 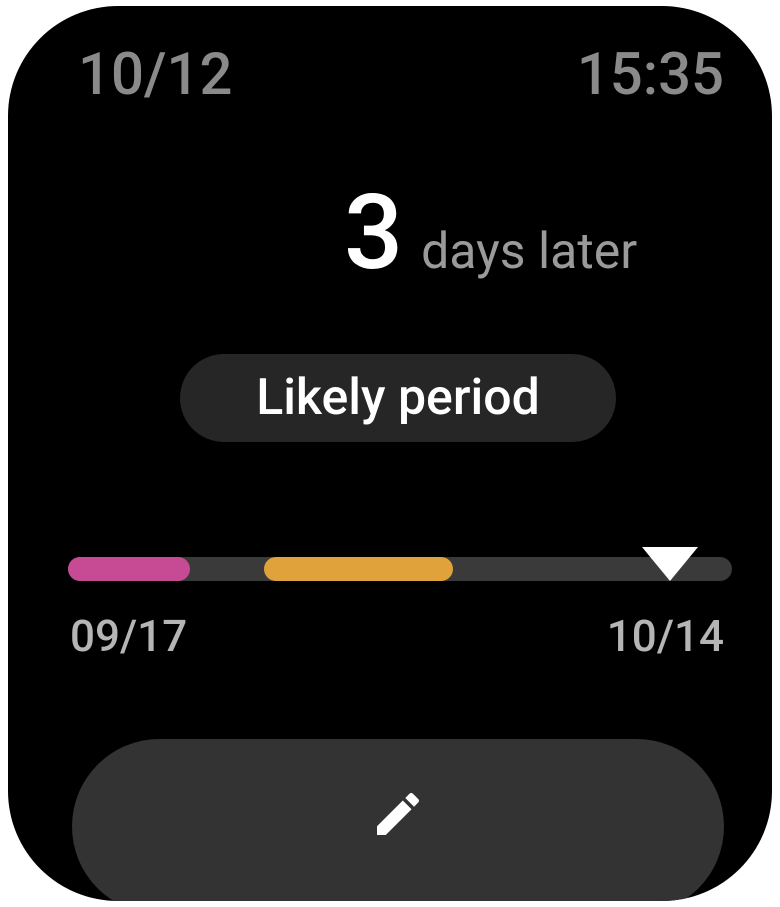 I want to click on status-date: 10/12, so click(x=155, y=75).